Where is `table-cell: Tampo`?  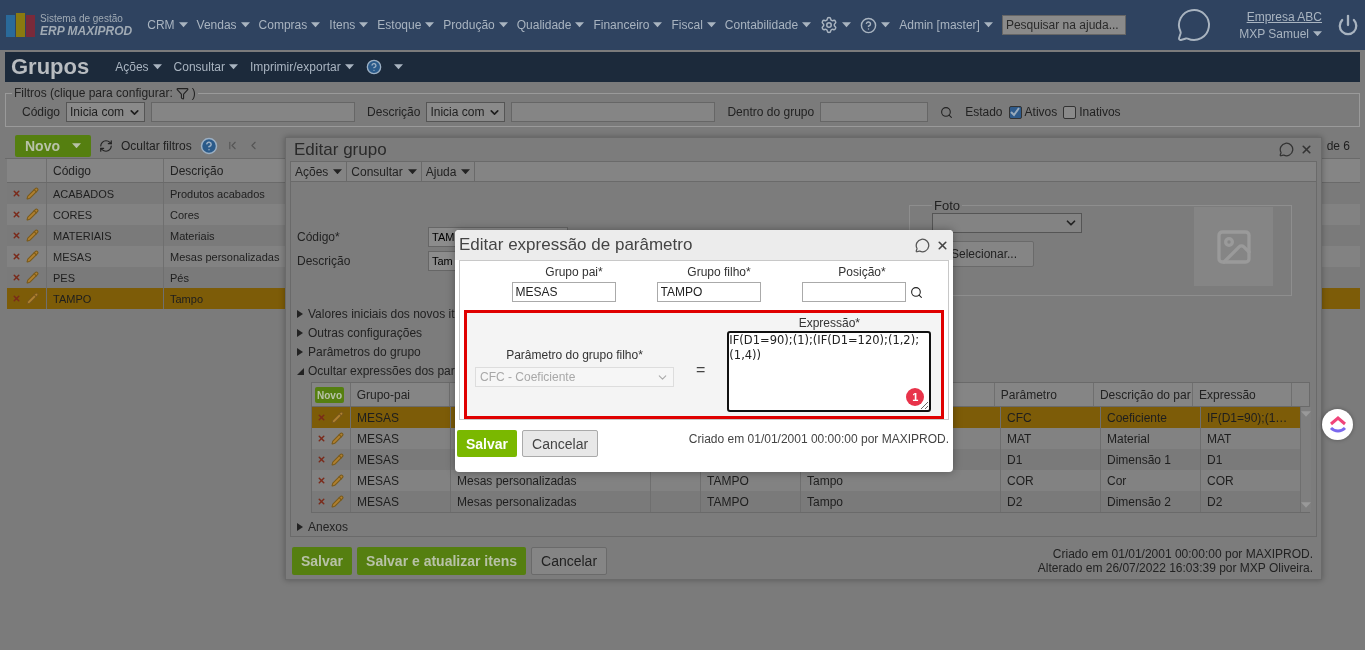 table-cell: Tampo is located at coordinates (901, 501).